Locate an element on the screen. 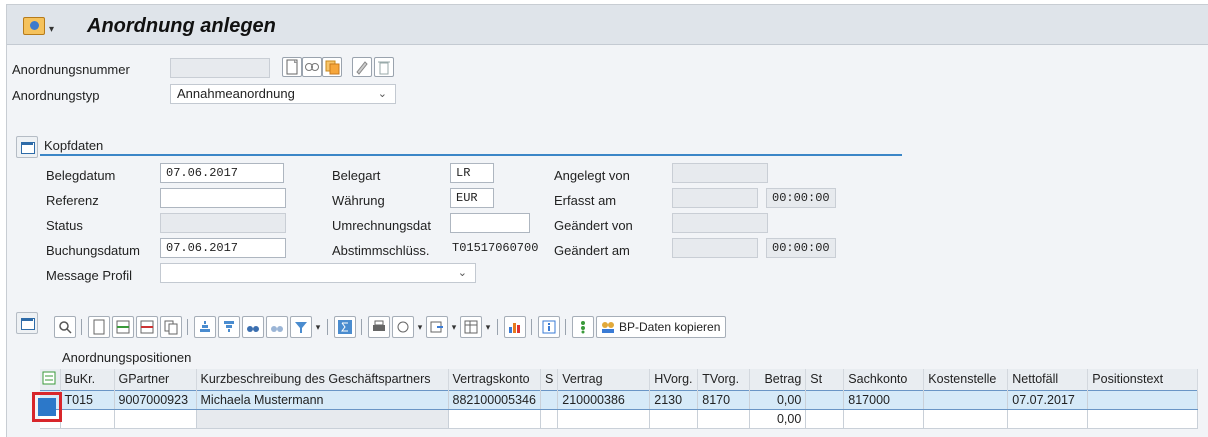 Image resolution: width=1208 pixels, height=437 pixels. pencil-icon is located at coordinates (362, 68).